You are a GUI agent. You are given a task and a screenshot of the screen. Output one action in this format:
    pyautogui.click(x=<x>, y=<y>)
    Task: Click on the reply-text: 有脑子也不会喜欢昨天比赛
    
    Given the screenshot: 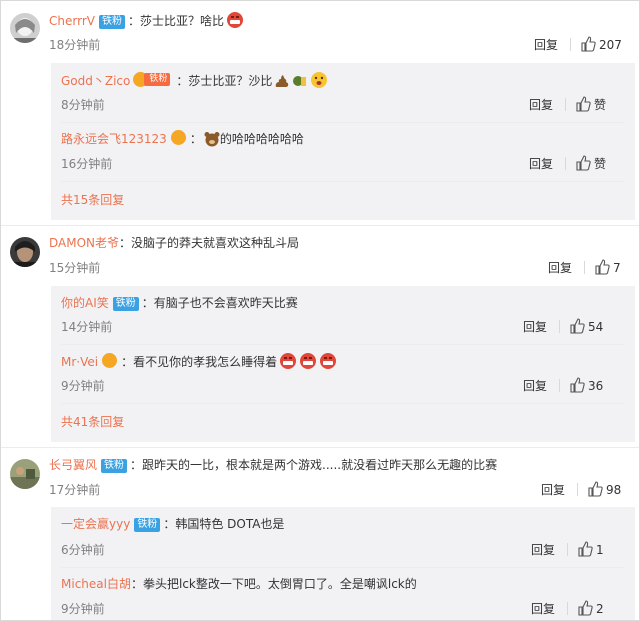 What is the action you would take?
    pyautogui.click(x=225, y=303)
    